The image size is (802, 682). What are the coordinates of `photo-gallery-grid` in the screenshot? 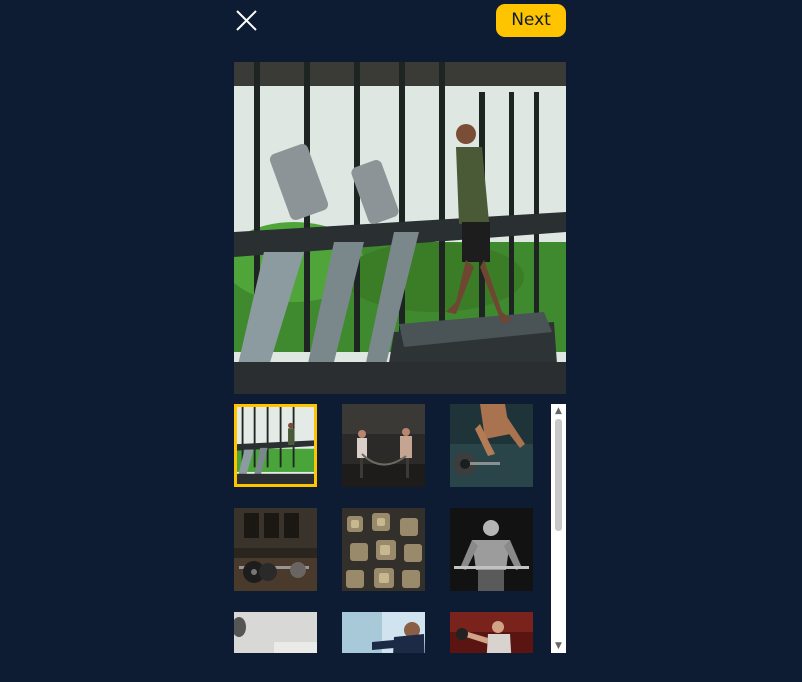 It's located at (392, 528).